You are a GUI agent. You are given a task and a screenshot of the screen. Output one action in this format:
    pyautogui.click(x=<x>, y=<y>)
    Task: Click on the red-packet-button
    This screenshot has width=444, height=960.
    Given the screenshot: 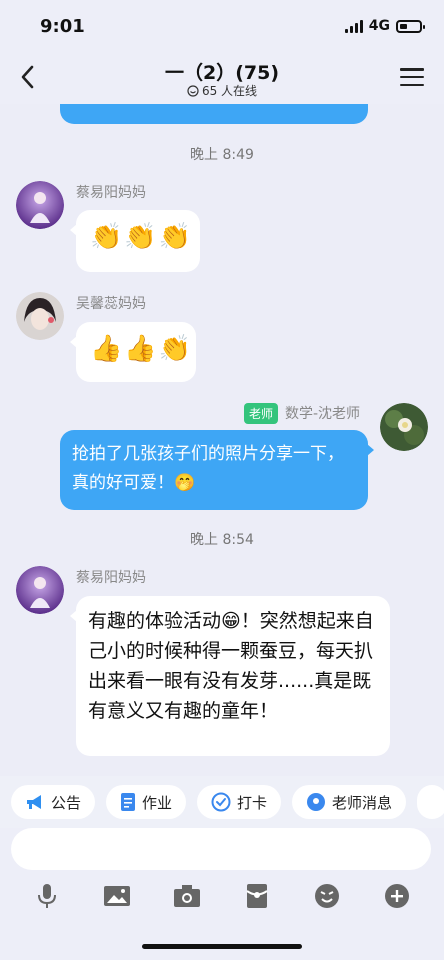 What is the action you would take?
    pyautogui.click(x=257, y=896)
    